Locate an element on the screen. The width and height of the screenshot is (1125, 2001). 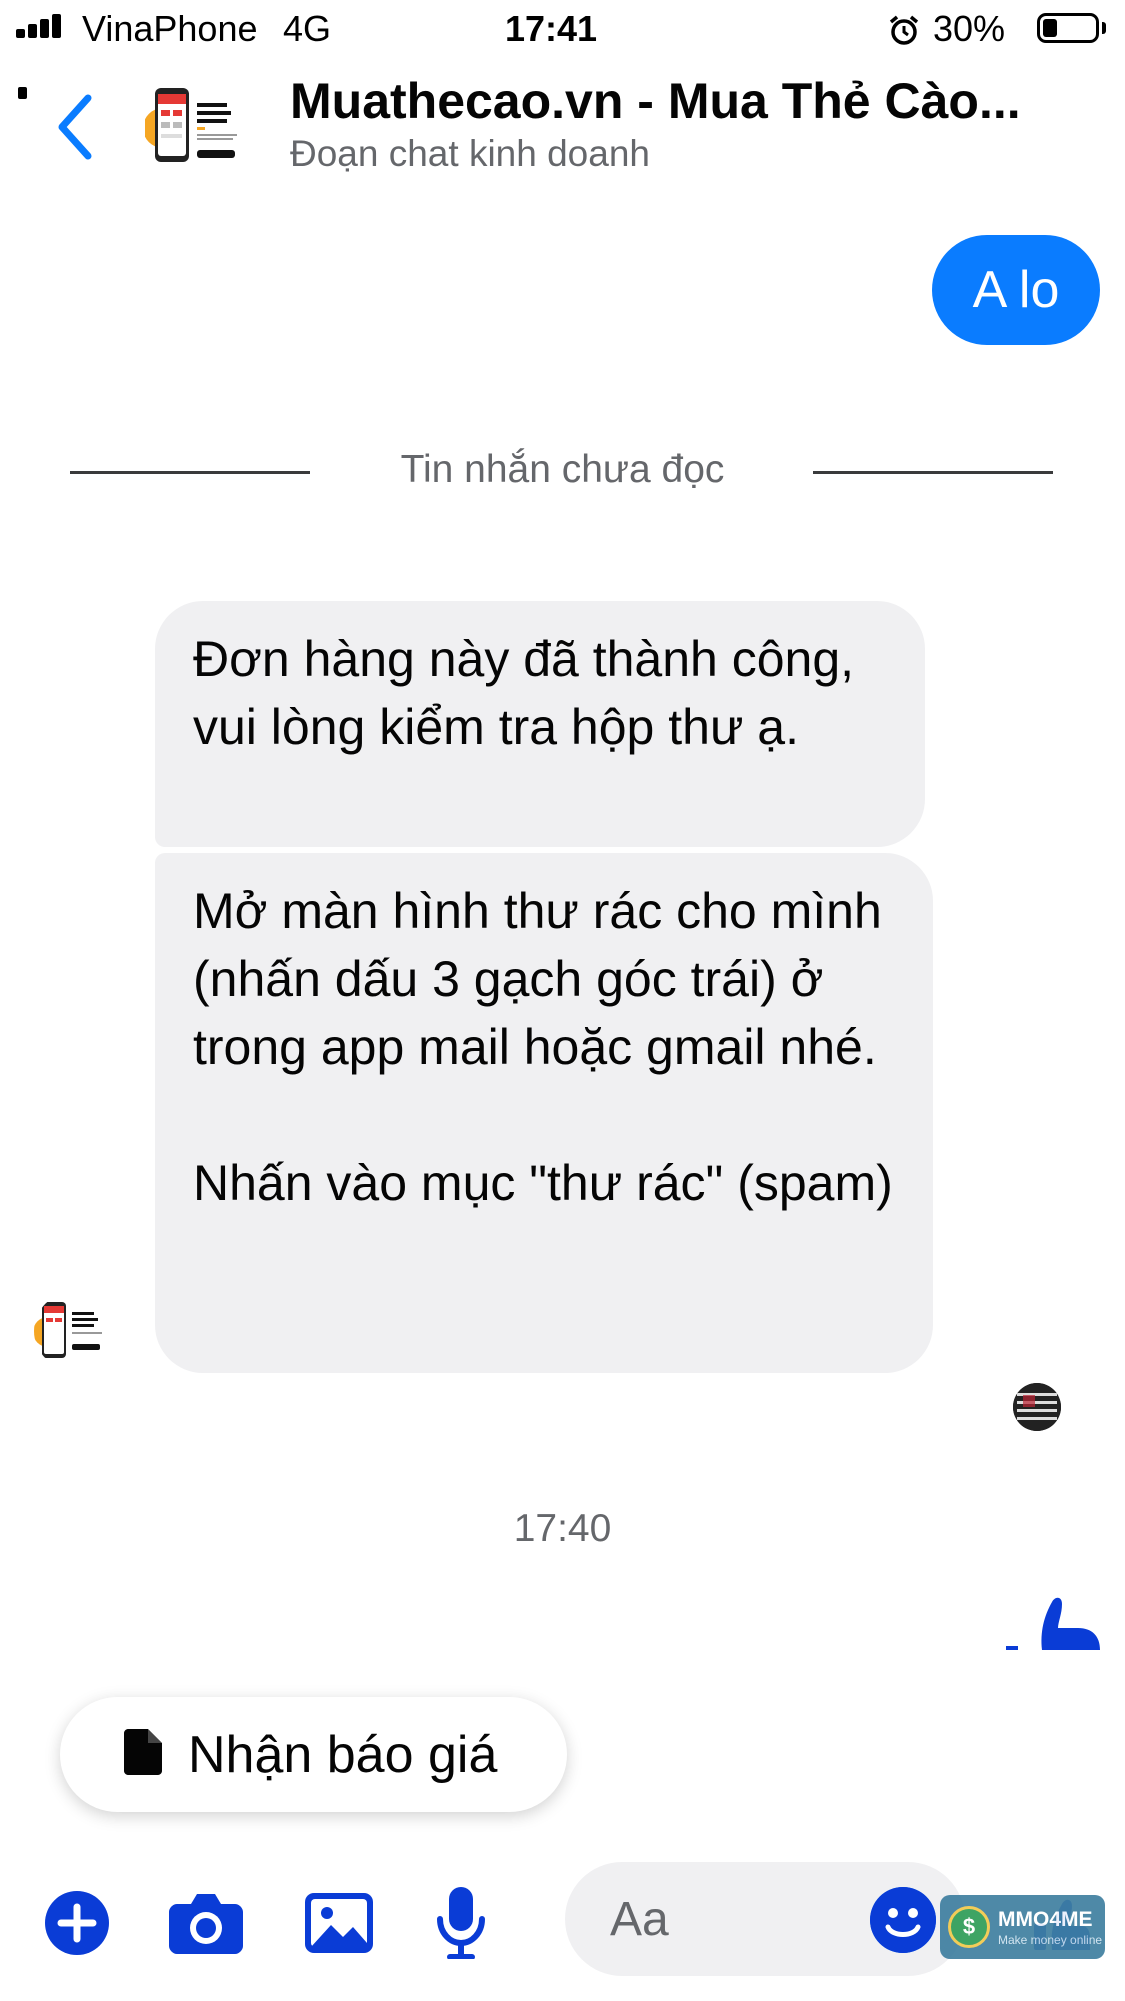
battery-percent: 30% is located at coordinates (969, 28).